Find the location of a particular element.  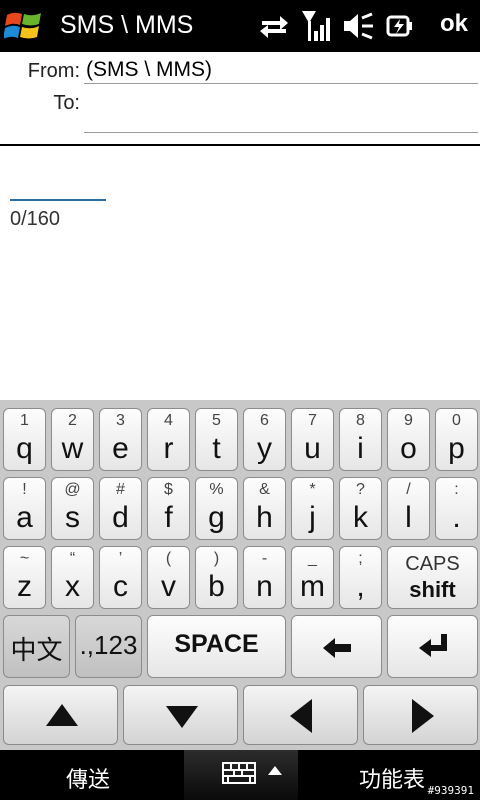

symbols-key: .,123 is located at coordinates (108, 646).